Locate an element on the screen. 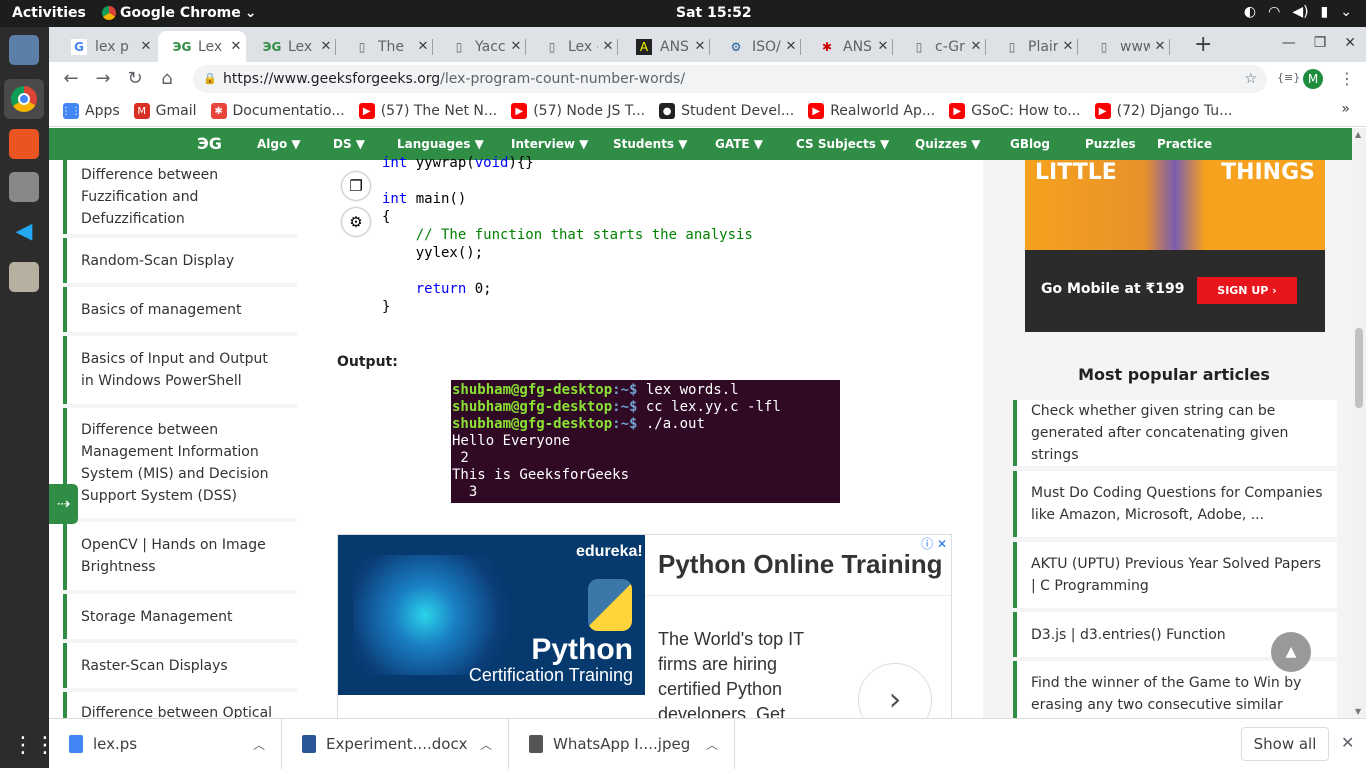  scroll-thumb is located at coordinates (1359, 368).